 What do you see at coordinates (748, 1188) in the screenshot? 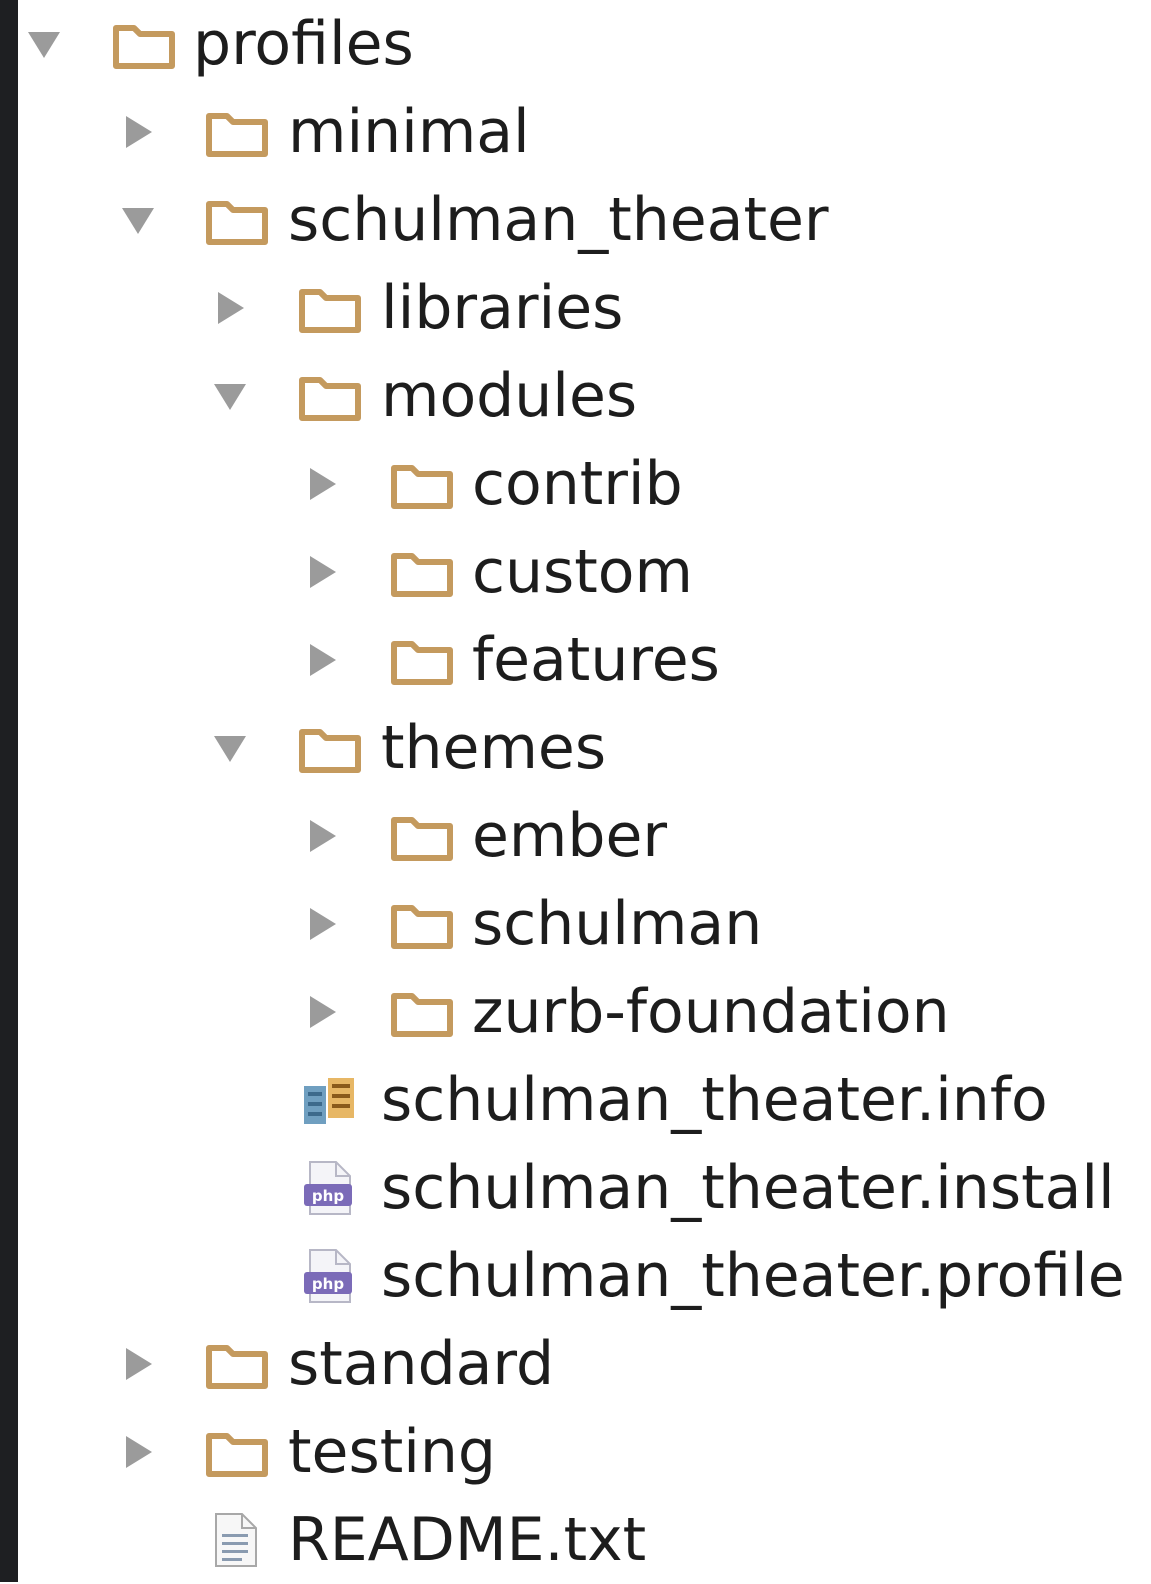
I see `tree-label: schulman_theater.install` at bounding box center [748, 1188].